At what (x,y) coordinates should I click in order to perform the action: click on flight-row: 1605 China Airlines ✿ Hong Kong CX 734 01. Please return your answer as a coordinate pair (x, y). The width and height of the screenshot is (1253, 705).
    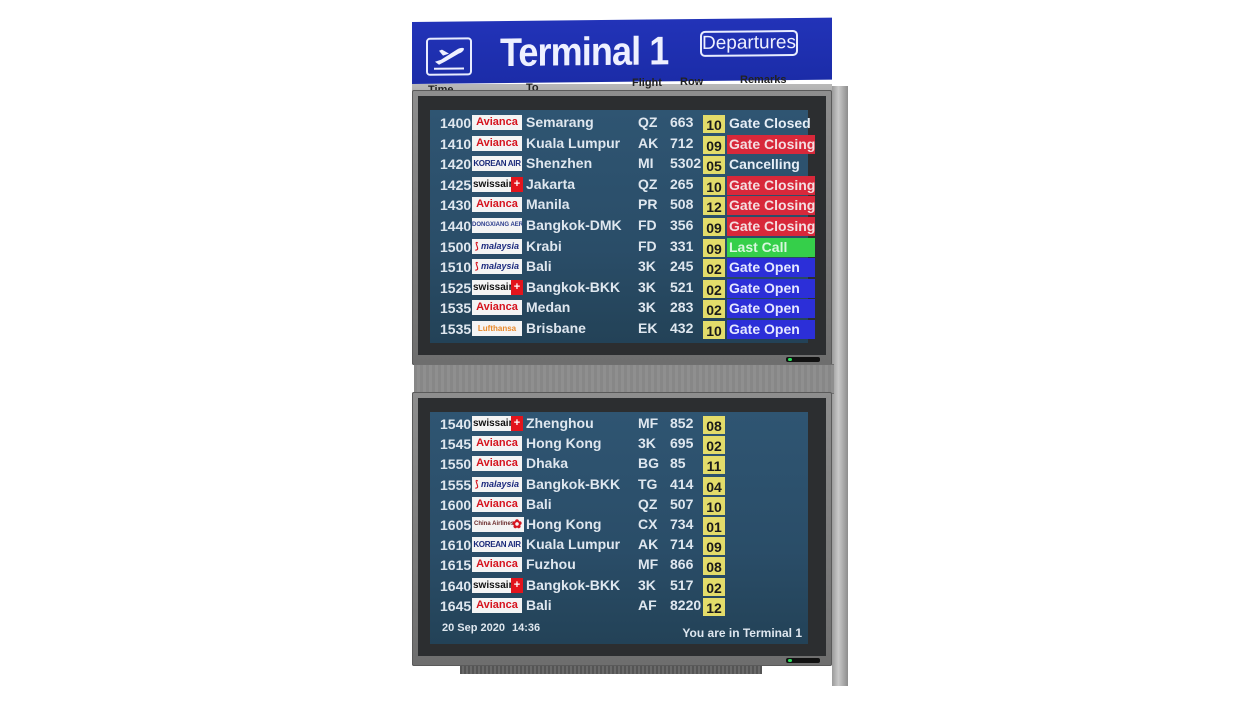
    Looking at the image, I should click on (619, 525).